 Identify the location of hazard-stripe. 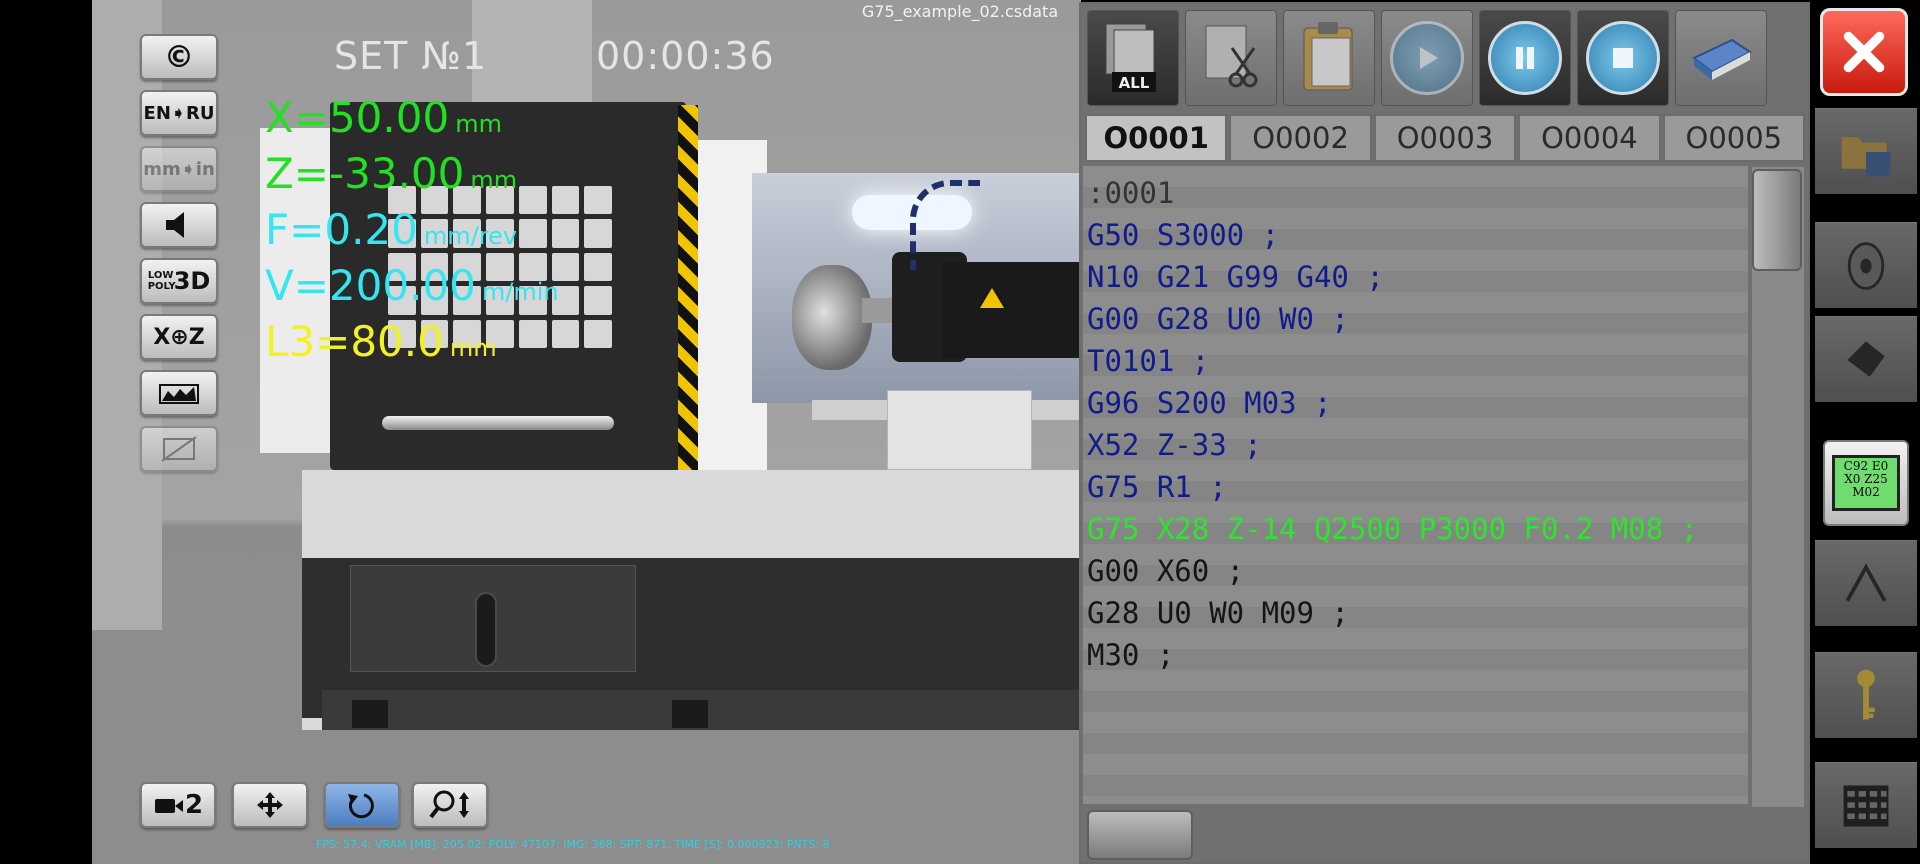
(688, 287).